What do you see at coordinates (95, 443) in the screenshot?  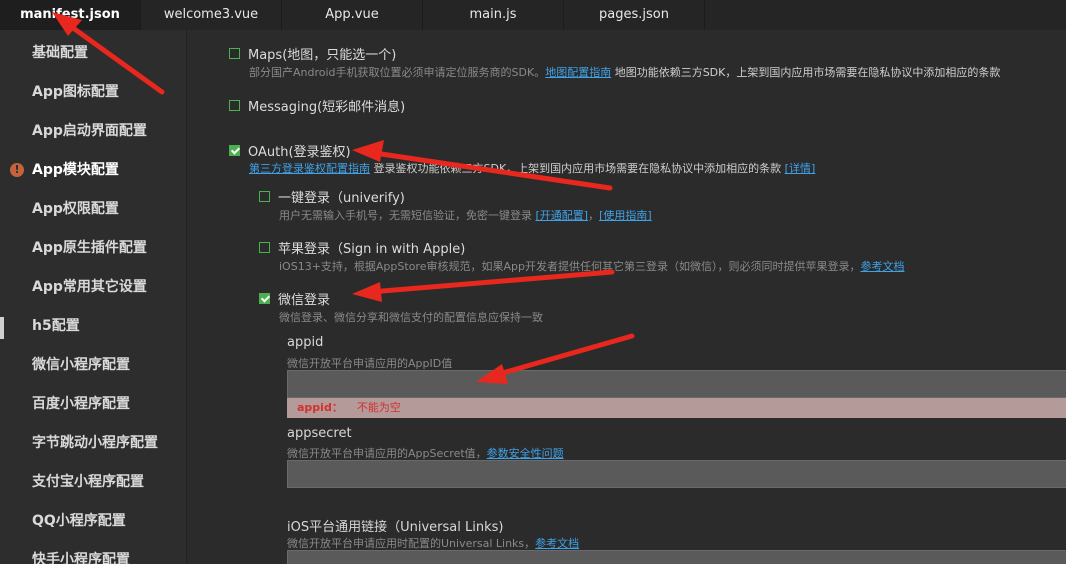 I see `sidebar-item-toutiao-mp: 字节跳动小程序配置` at bounding box center [95, 443].